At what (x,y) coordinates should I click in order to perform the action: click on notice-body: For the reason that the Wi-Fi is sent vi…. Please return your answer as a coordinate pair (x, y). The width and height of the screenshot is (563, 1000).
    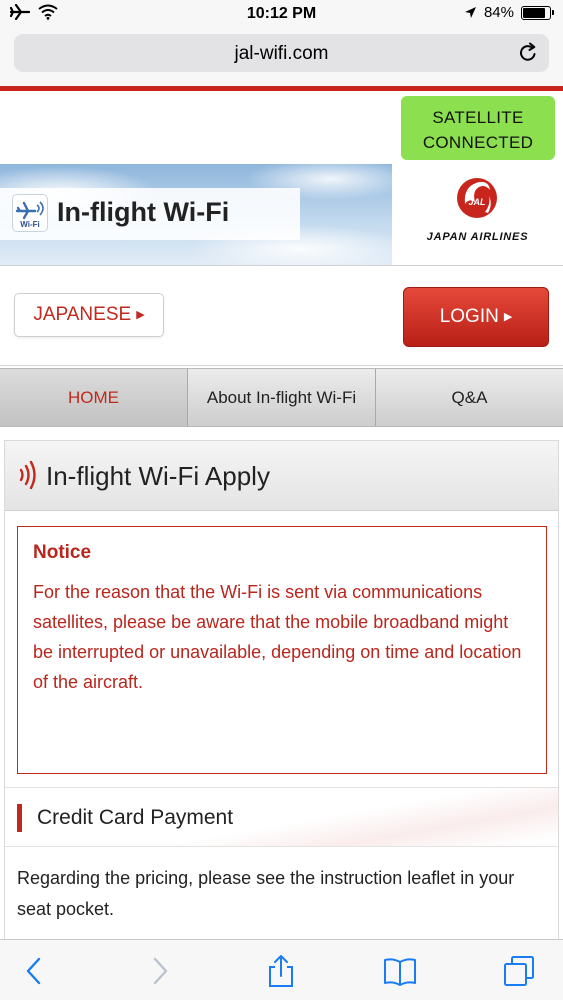
    Looking at the image, I should click on (277, 637).